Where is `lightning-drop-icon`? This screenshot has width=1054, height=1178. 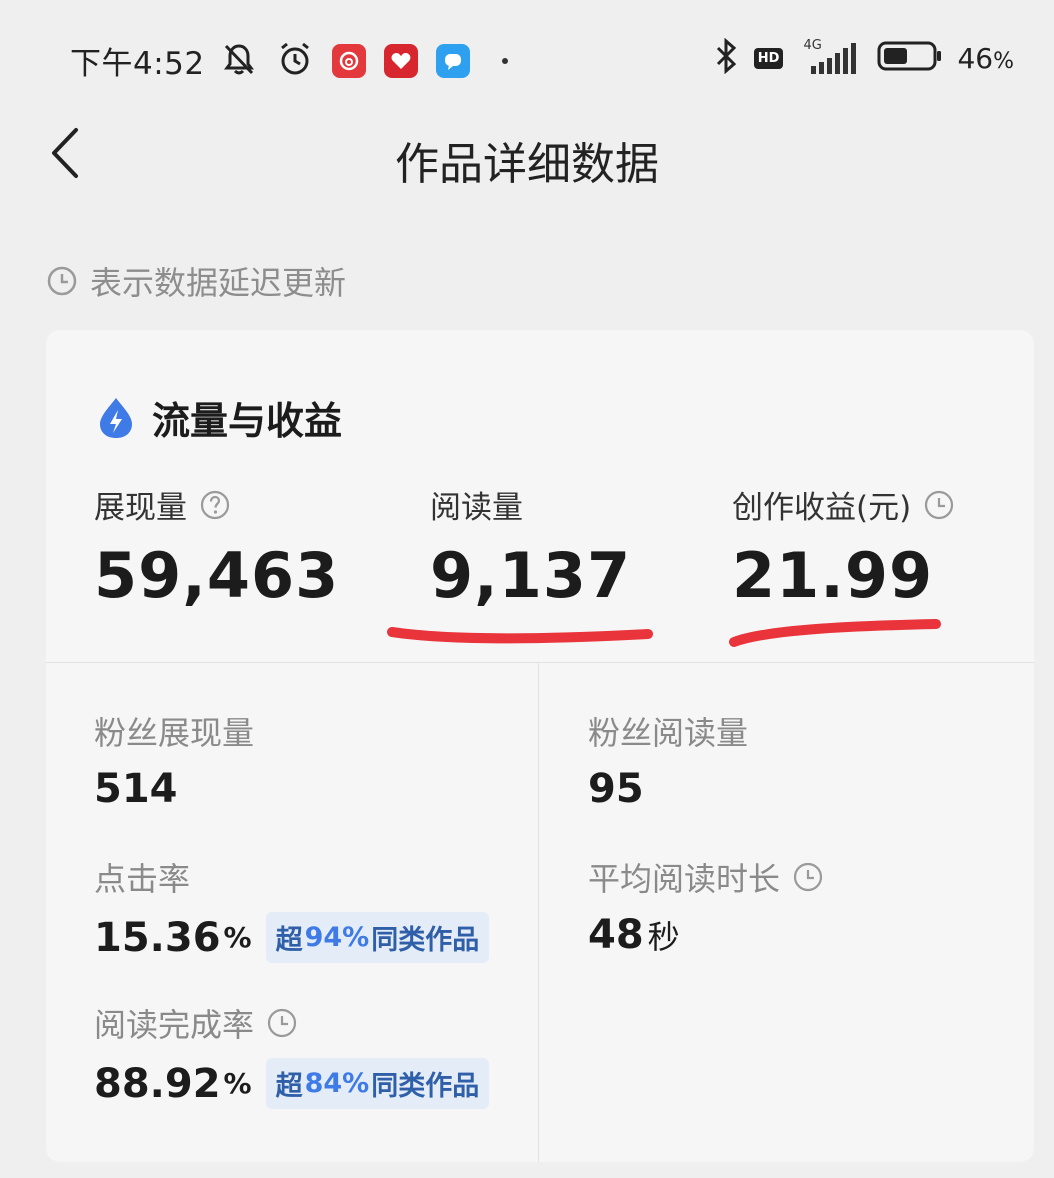 lightning-drop-icon is located at coordinates (116, 417).